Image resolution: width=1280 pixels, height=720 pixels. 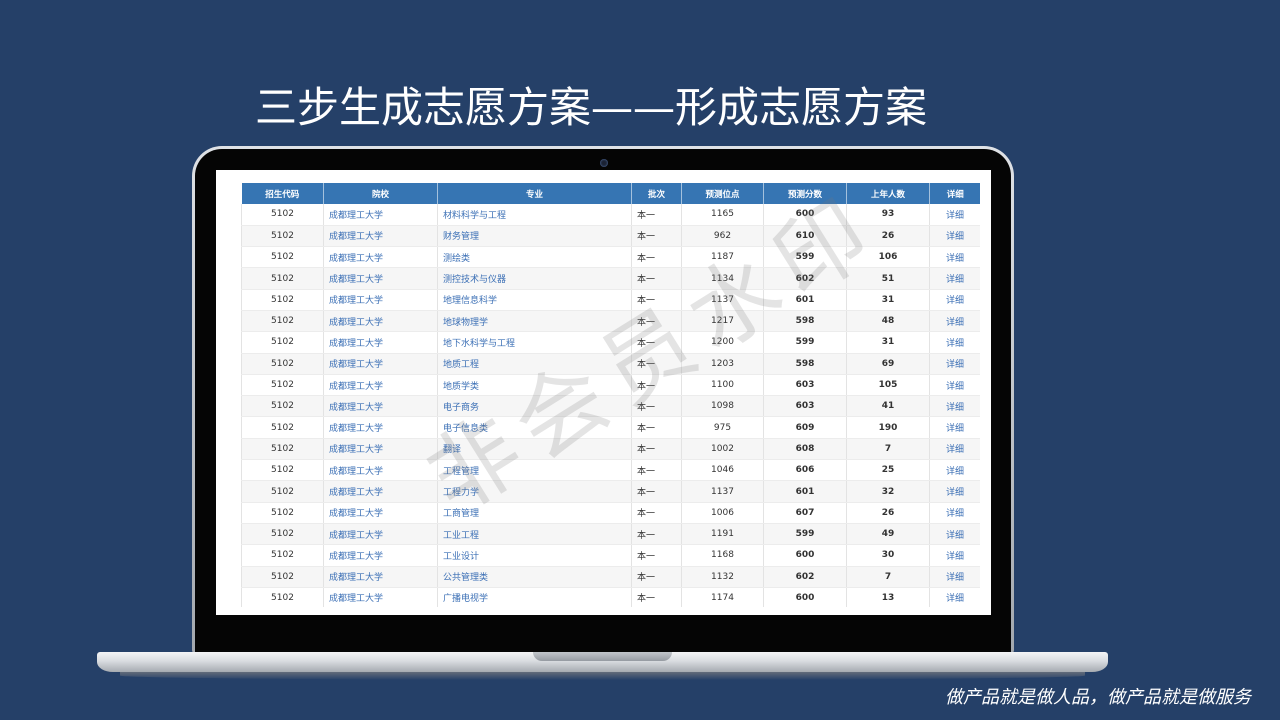 I want to click on cell-major-link: 电子商务, so click(x=534, y=406).